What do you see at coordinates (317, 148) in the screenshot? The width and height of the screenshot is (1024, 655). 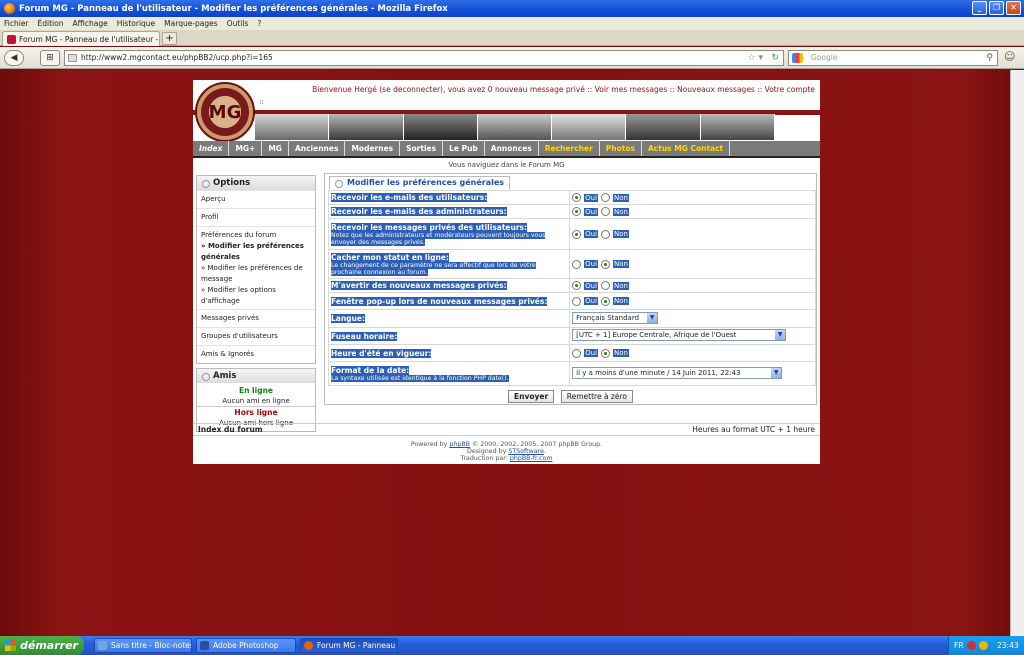 I see `nav-tab-anciennes: Anciennes` at bounding box center [317, 148].